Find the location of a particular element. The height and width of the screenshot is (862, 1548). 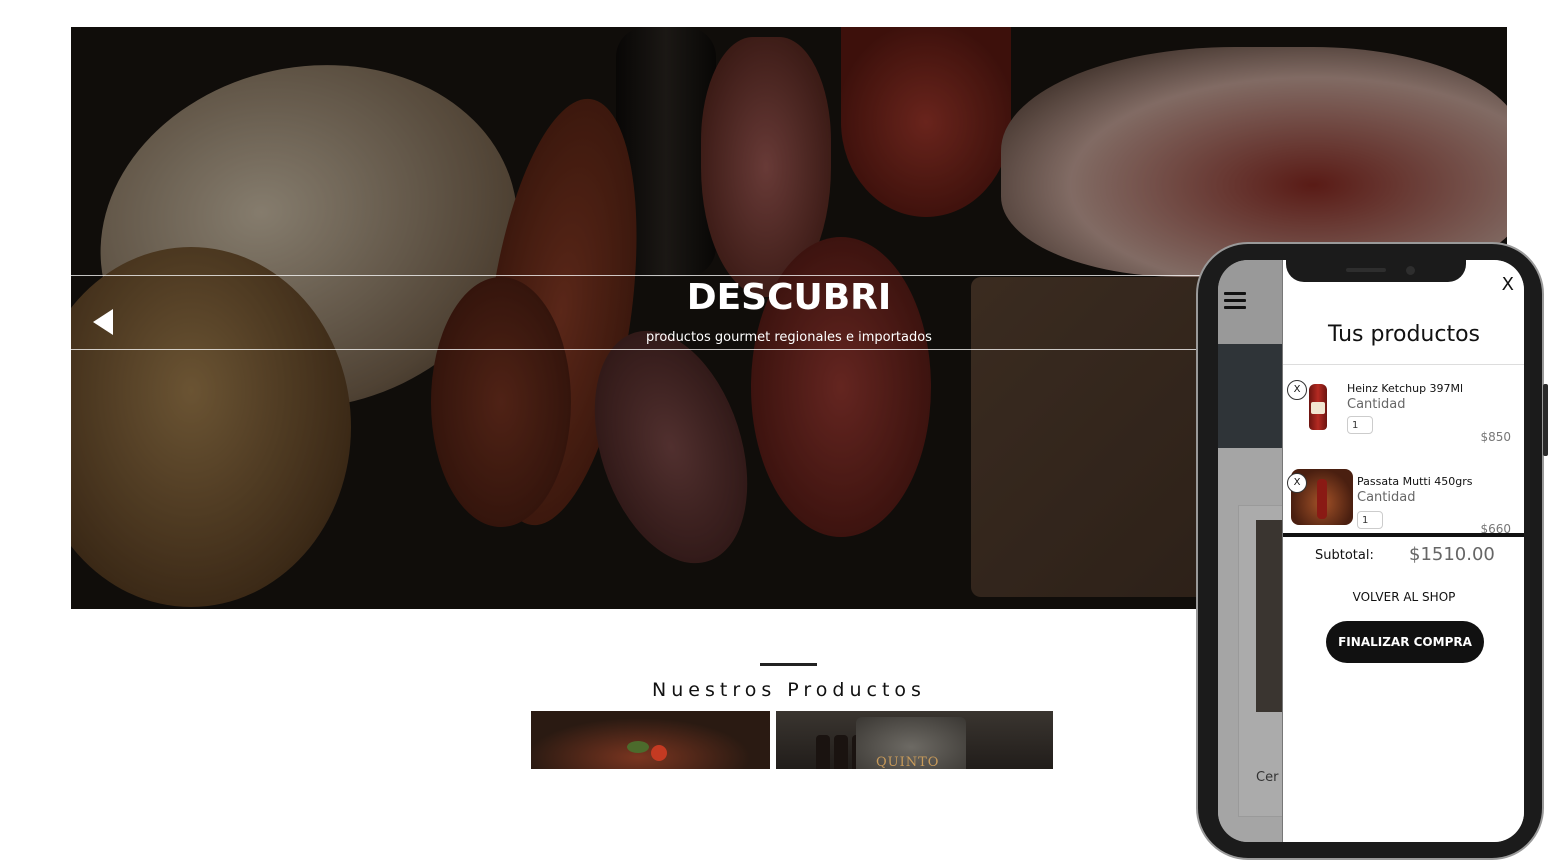

checkout-button: FINALIZAR COMPRA is located at coordinates (1405, 642).